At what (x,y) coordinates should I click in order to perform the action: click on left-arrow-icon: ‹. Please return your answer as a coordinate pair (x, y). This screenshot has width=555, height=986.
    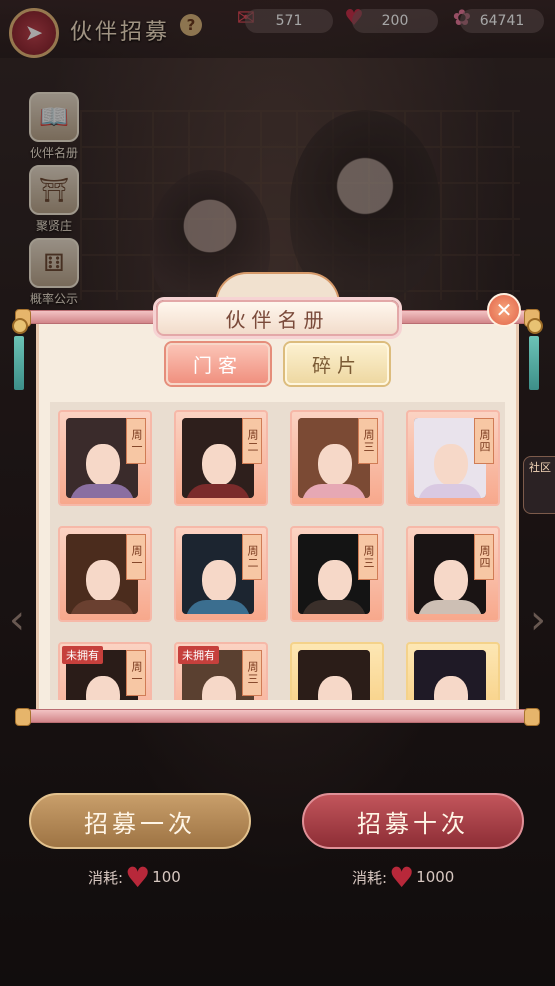
    Looking at the image, I should click on (17, 620).